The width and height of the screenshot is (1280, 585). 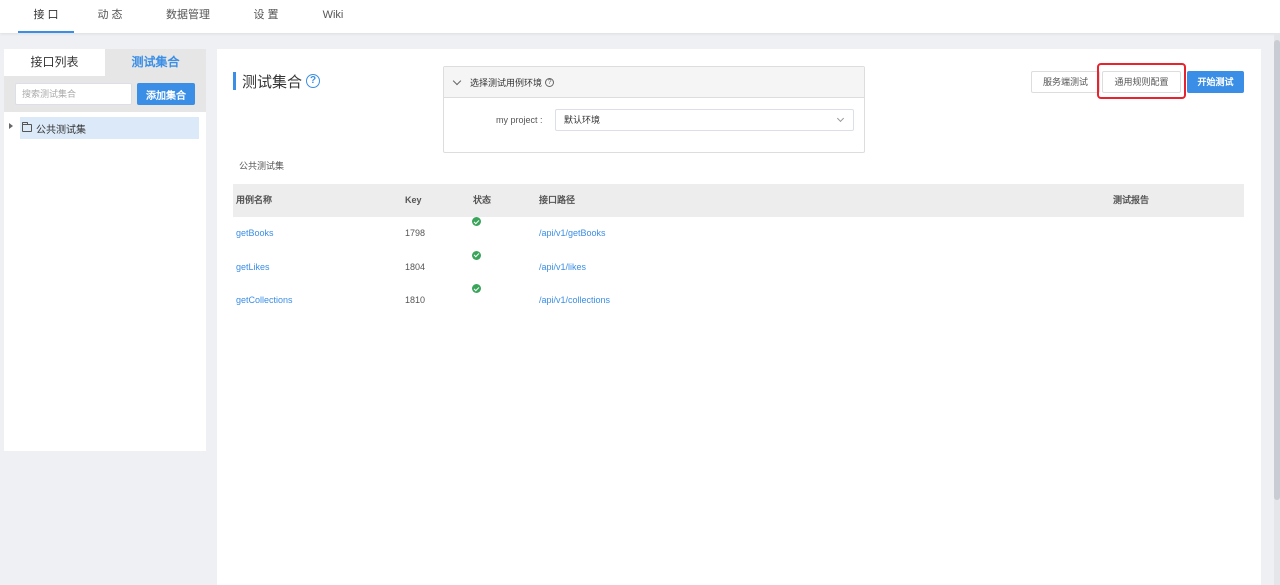 I want to click on left-panel: 接口列表 测试集合 添加集合 公共测试集, so click(x=105, y=250).